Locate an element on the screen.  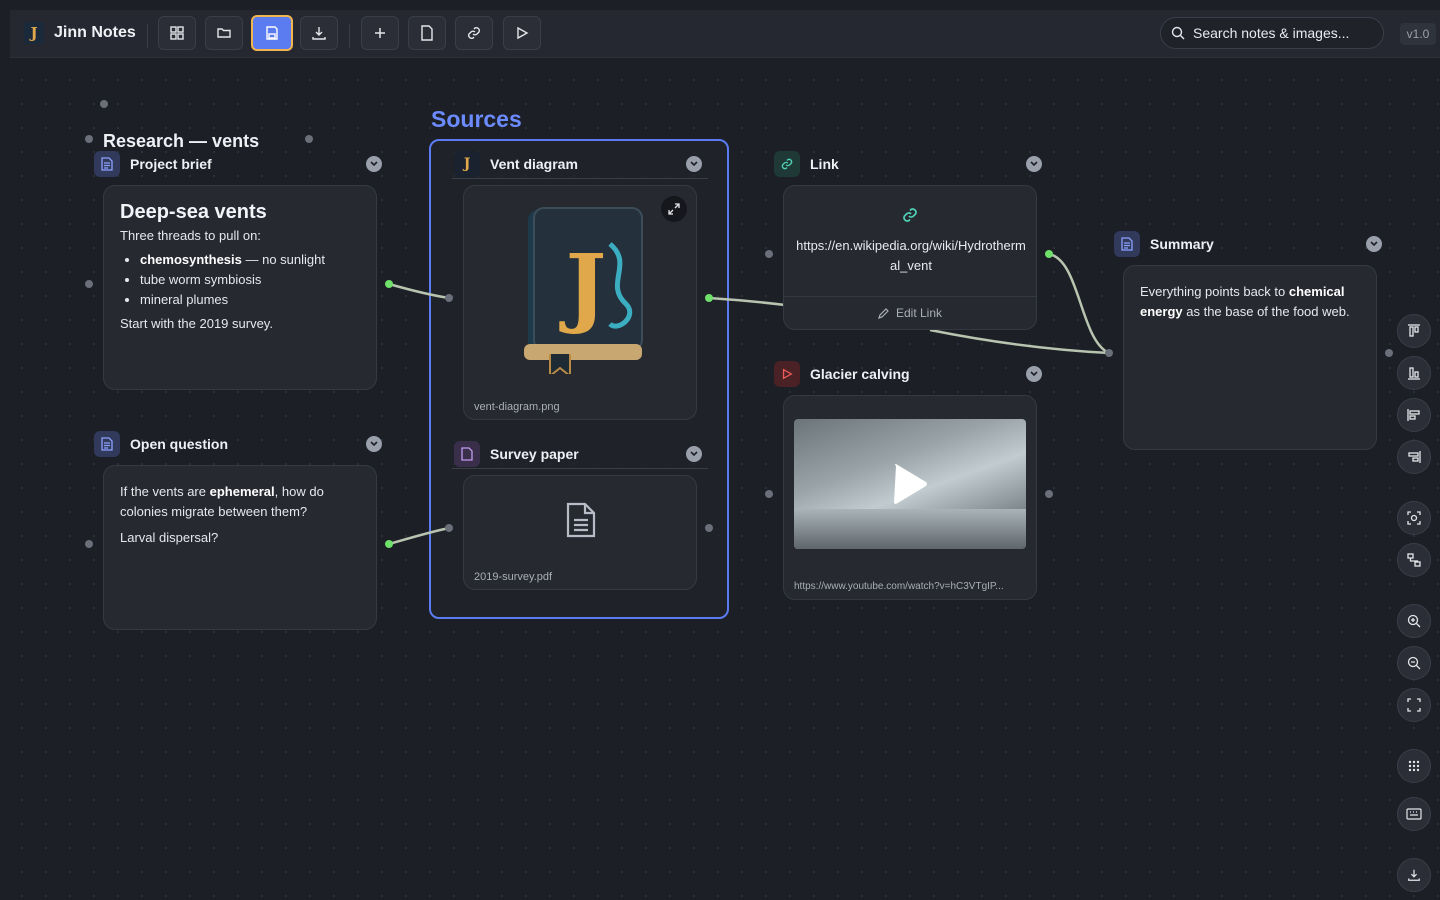
board-title: Research — vents is located at coordinates (181, 141).